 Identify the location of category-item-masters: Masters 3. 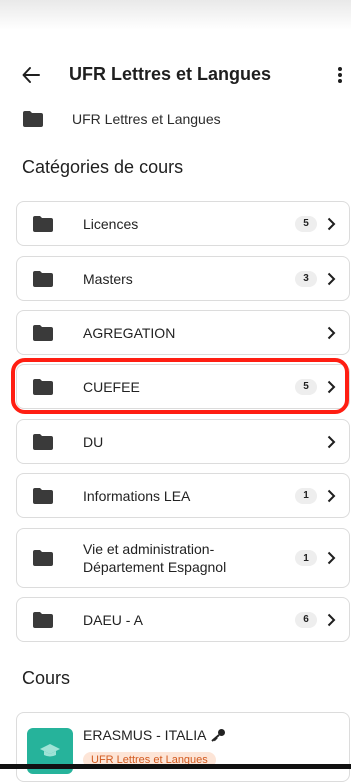
(183, 278).